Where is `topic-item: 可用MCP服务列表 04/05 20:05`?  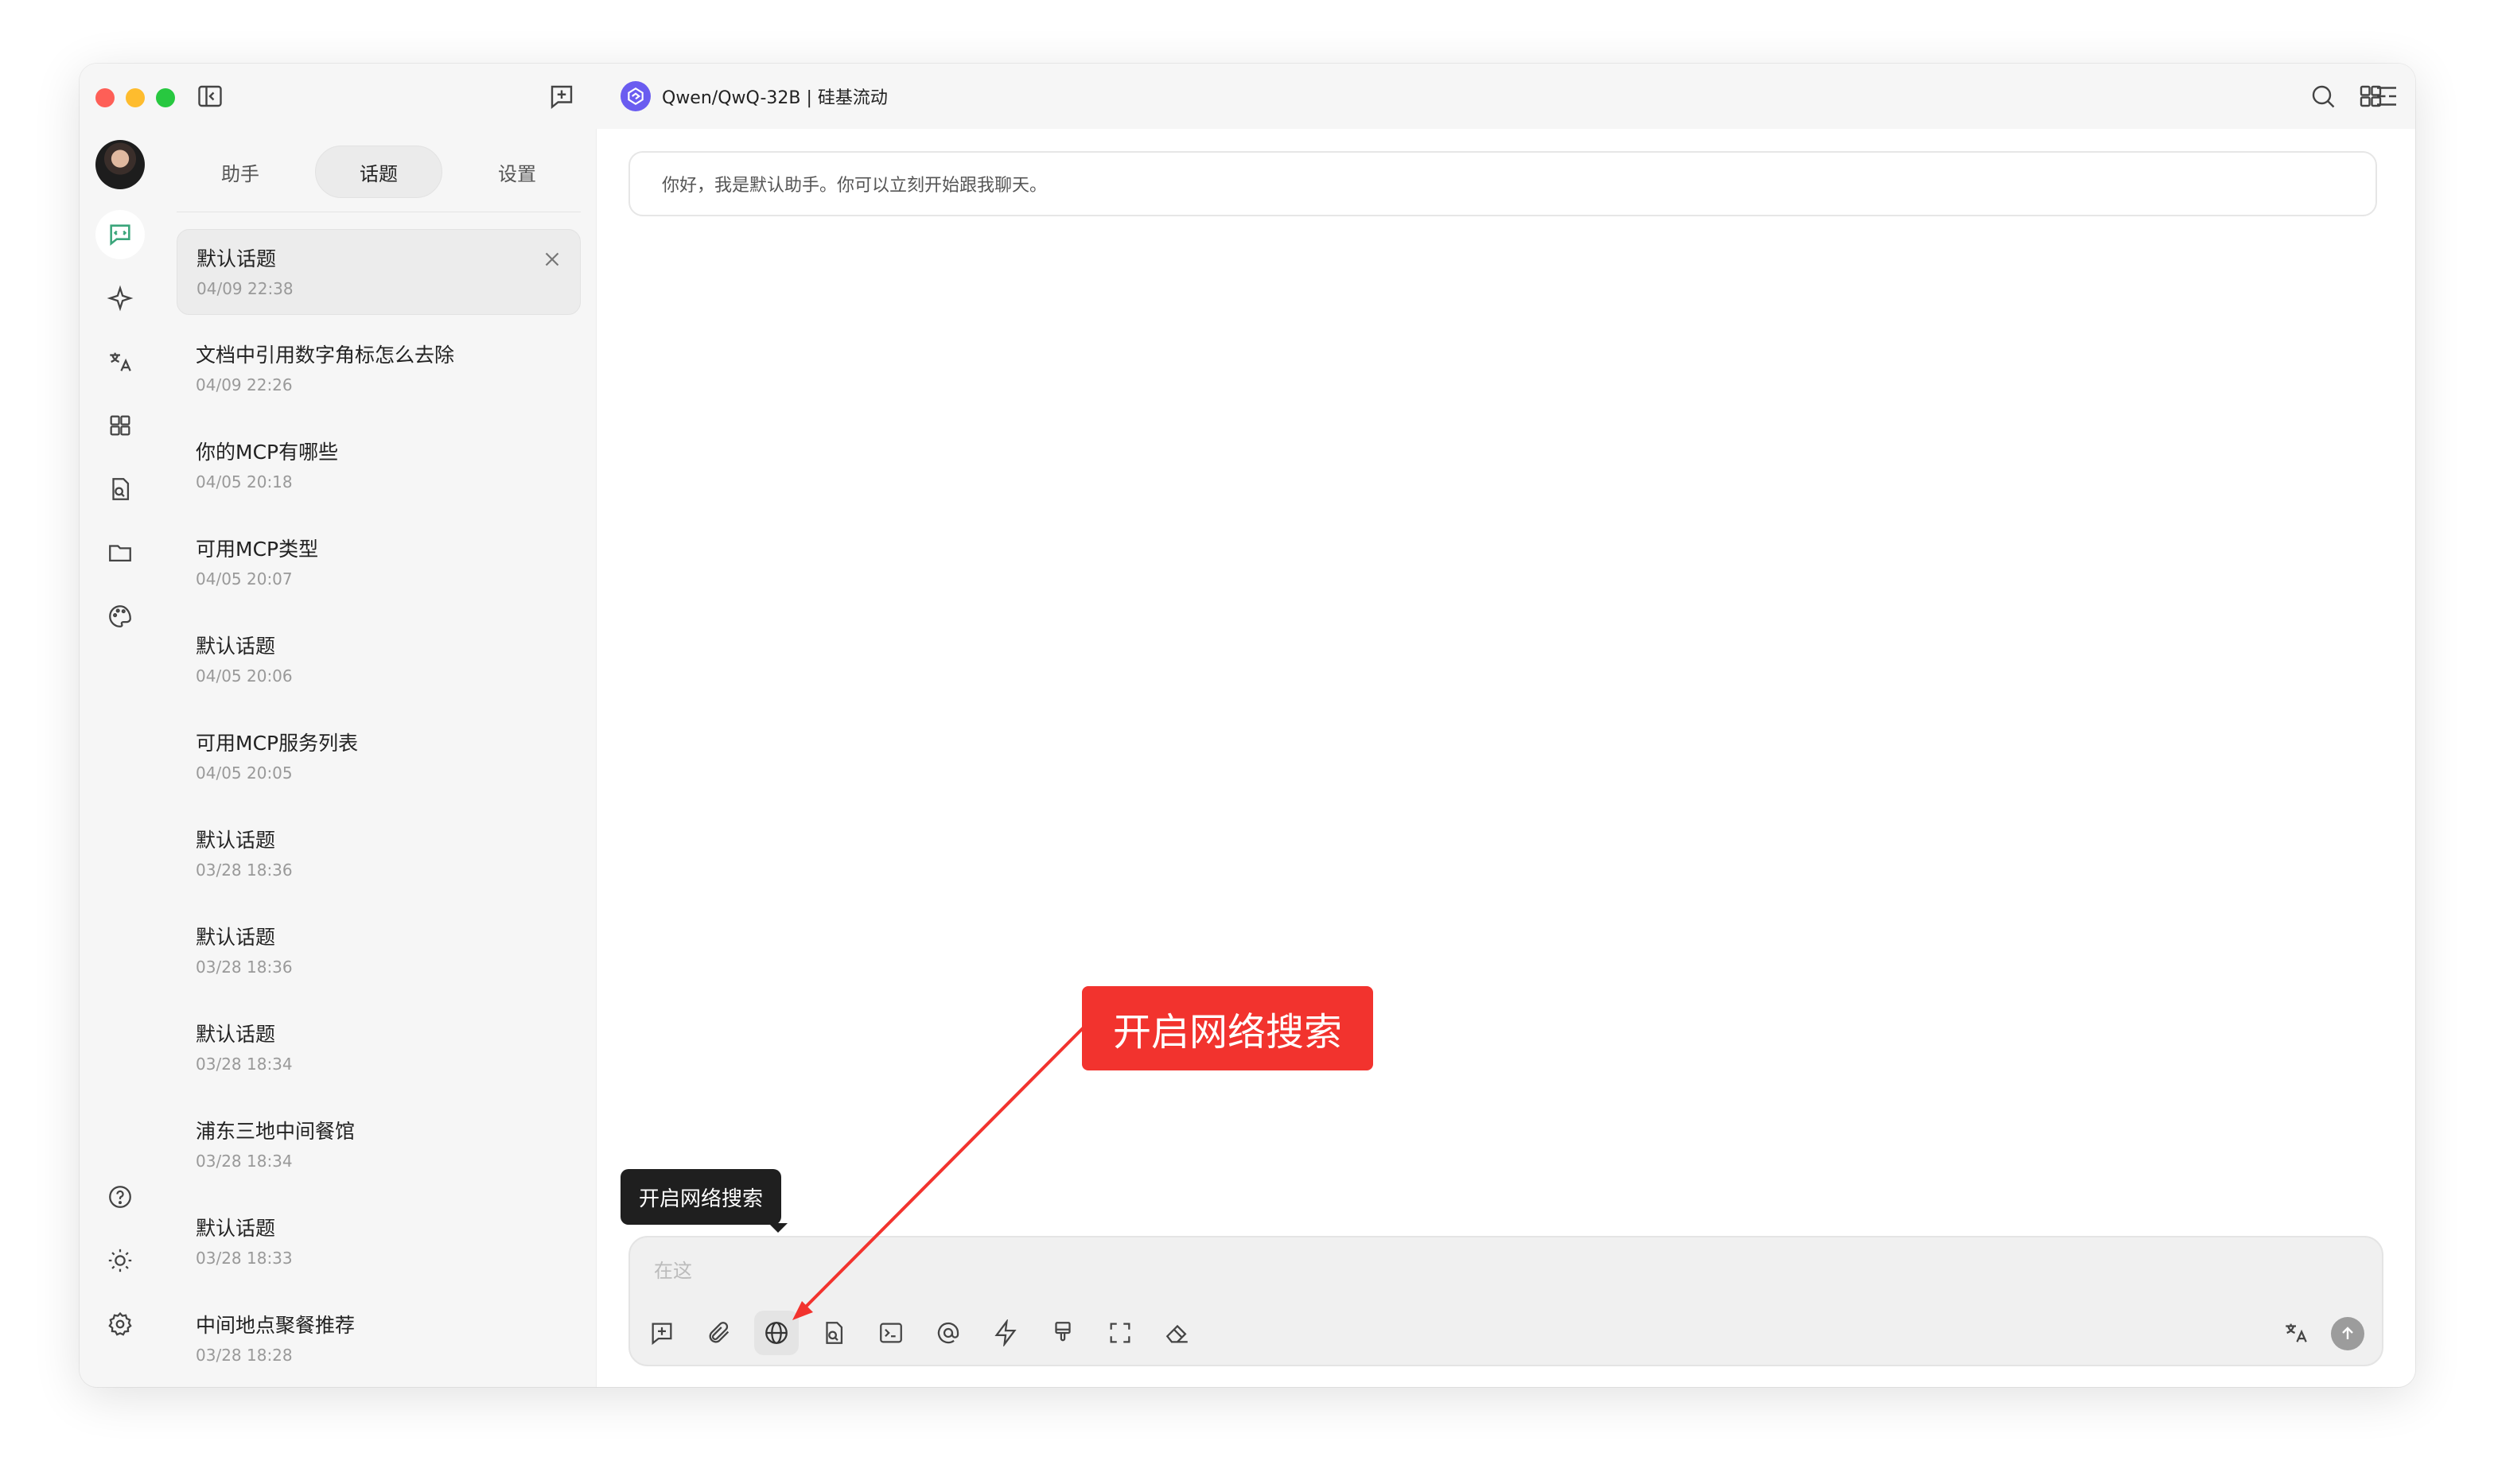
topic-item: 可用MCP服务列表 04/05 20:05 is located at coordinates (379, 757).